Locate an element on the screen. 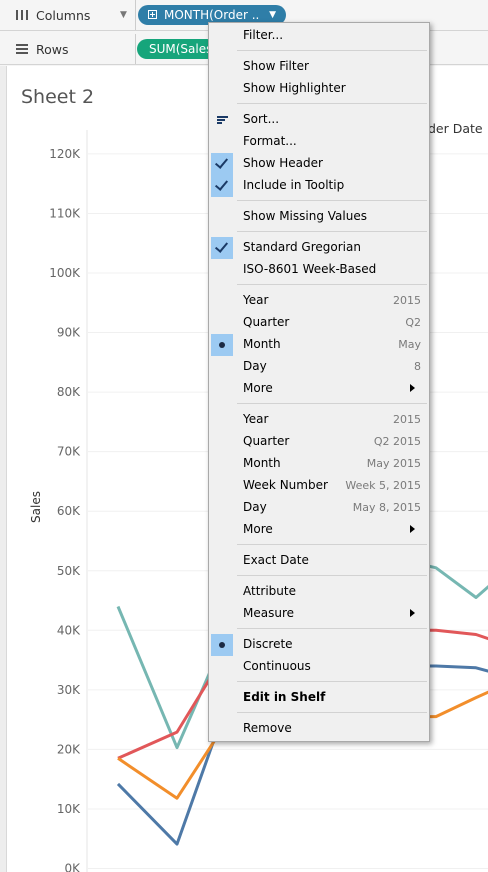 The height and width of the screenshot is (872, 488). menu-item-month: Month May 2015 is located at coordinates (319, 464).